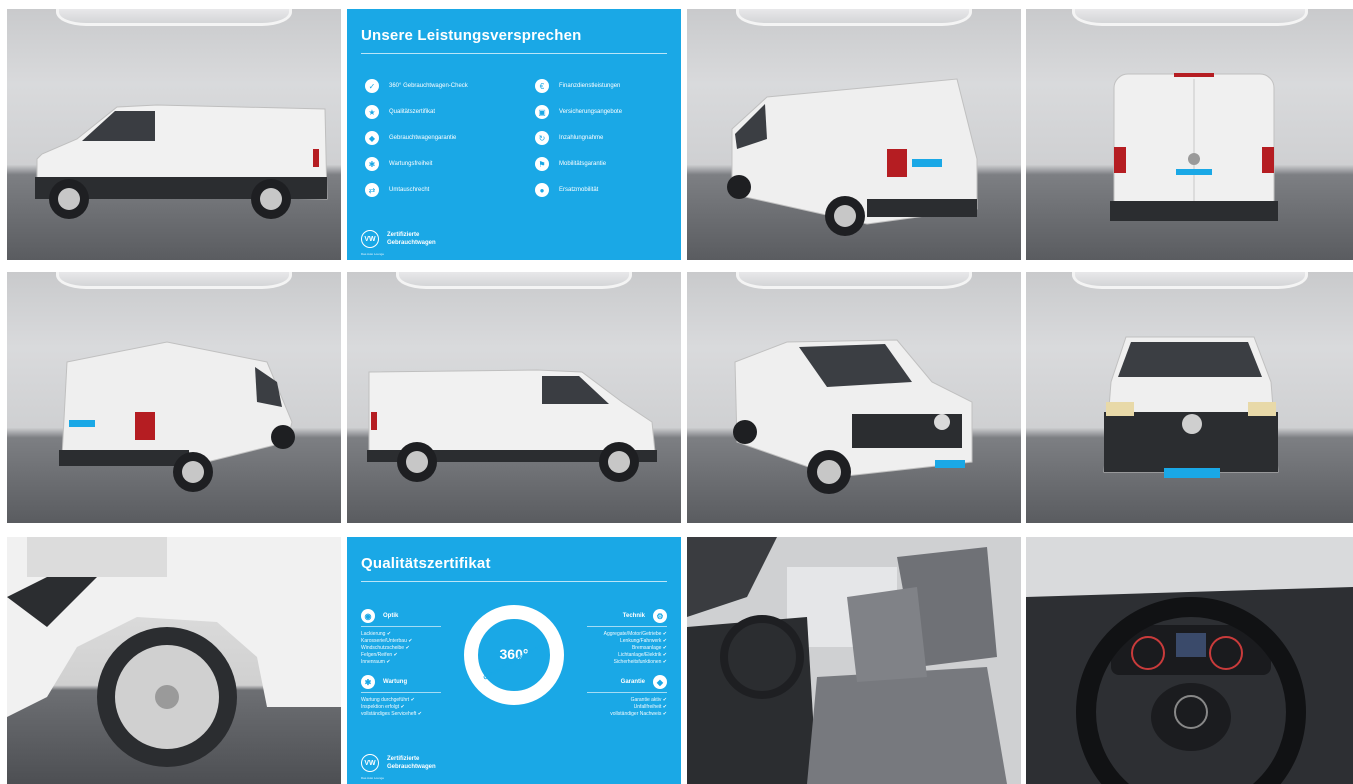  Describe the element at coordinates (512, 425) in the screenshot. I see `van-side-right-image` at that location.